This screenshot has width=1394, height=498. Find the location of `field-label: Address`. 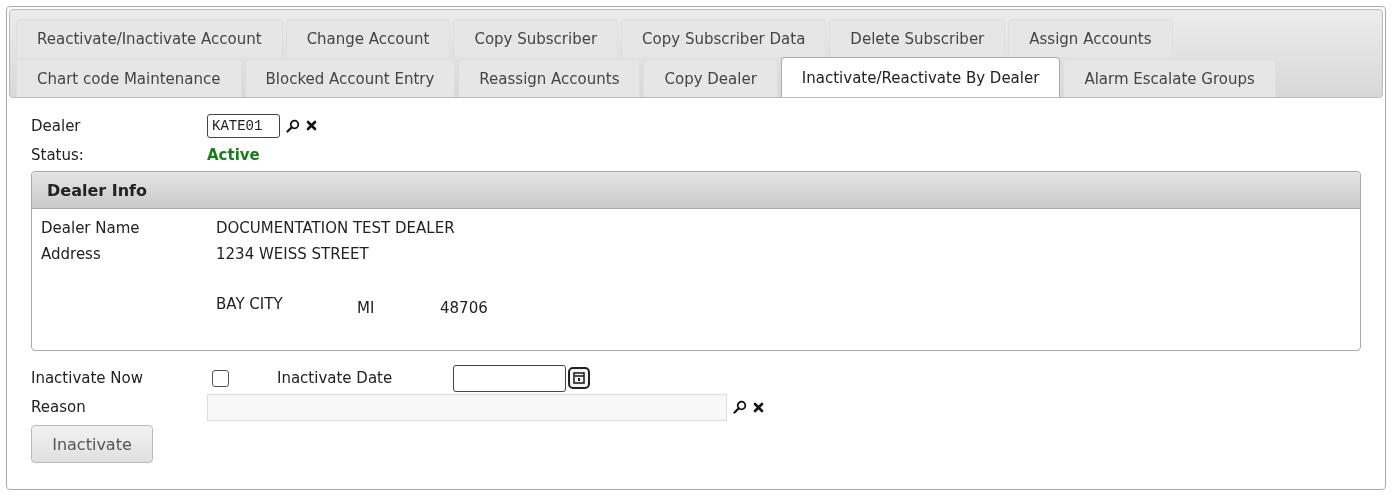

field-label: Address is located at coordinates (71, 254).